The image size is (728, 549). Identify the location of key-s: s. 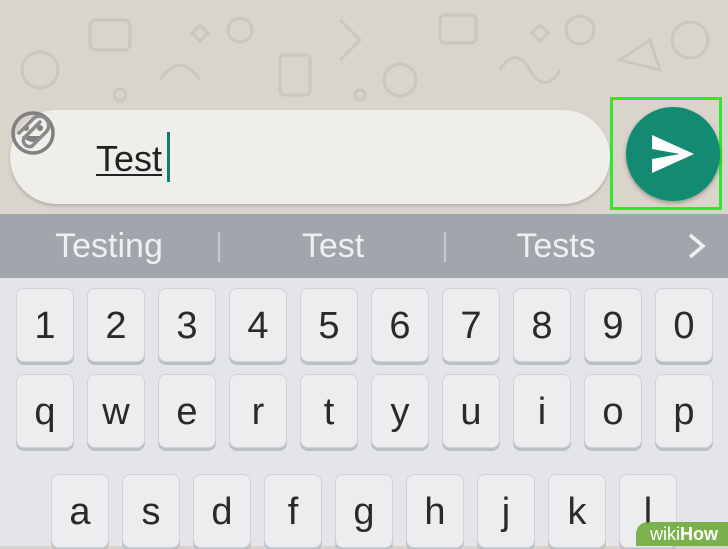
(151, 511).